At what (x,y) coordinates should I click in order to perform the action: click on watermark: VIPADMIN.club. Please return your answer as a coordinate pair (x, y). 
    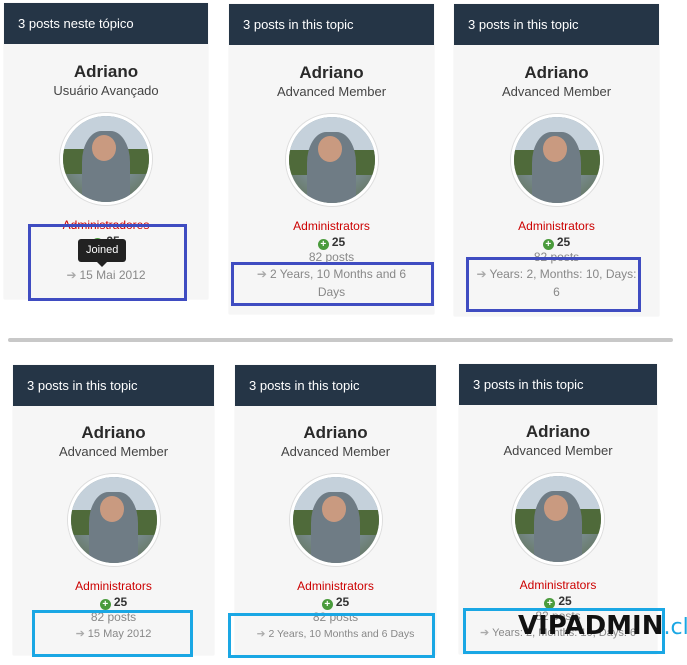
    Looking at the image, I should click on (602, 626).